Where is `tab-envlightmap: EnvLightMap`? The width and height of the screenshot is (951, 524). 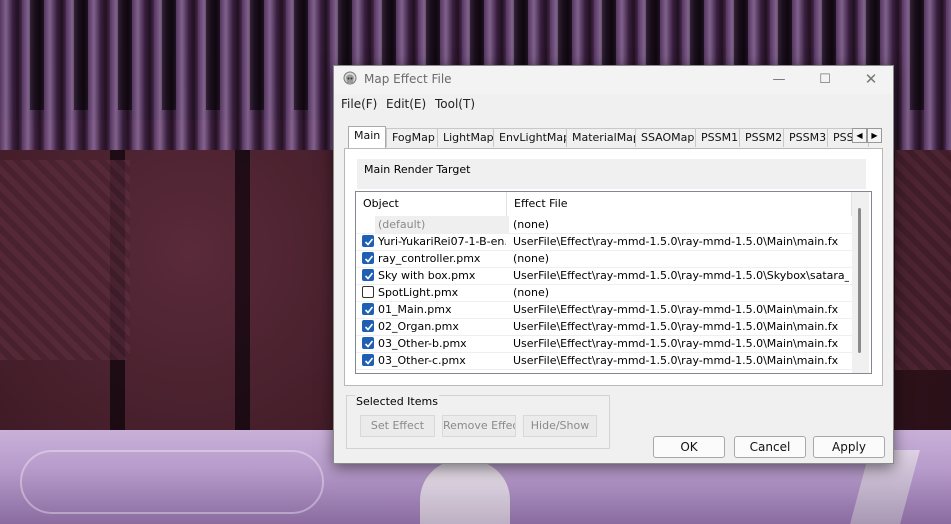 tab-envlightmap: EnvLightMap is located at coordinates (535, 137).